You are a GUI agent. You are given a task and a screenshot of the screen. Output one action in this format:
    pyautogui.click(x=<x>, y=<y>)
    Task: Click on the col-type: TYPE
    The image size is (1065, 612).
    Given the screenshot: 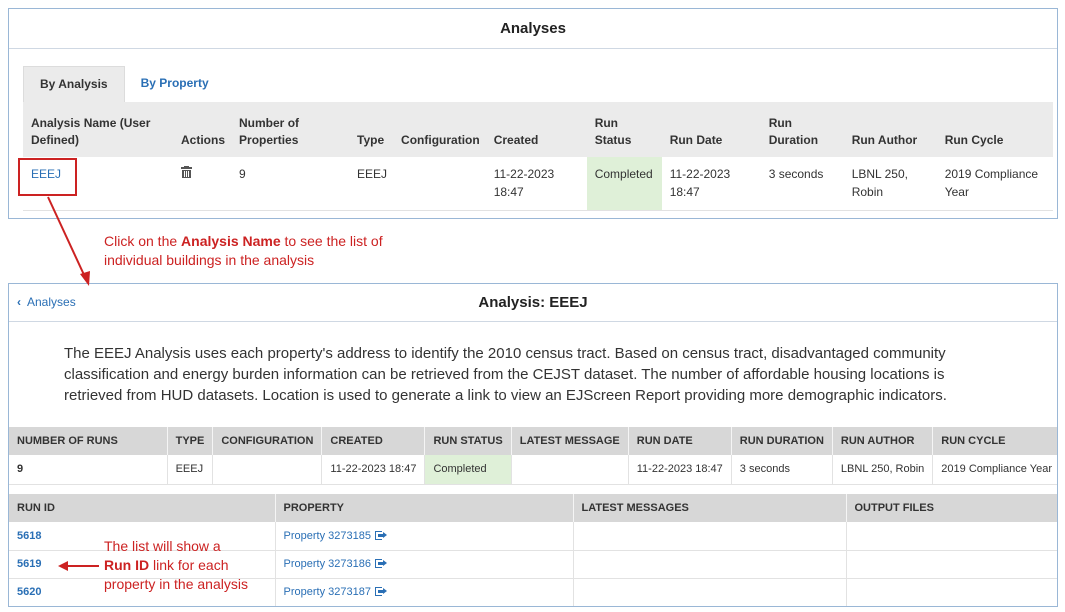 What is the action you would take?
    pyautogui.click(x=190, y=441)
    